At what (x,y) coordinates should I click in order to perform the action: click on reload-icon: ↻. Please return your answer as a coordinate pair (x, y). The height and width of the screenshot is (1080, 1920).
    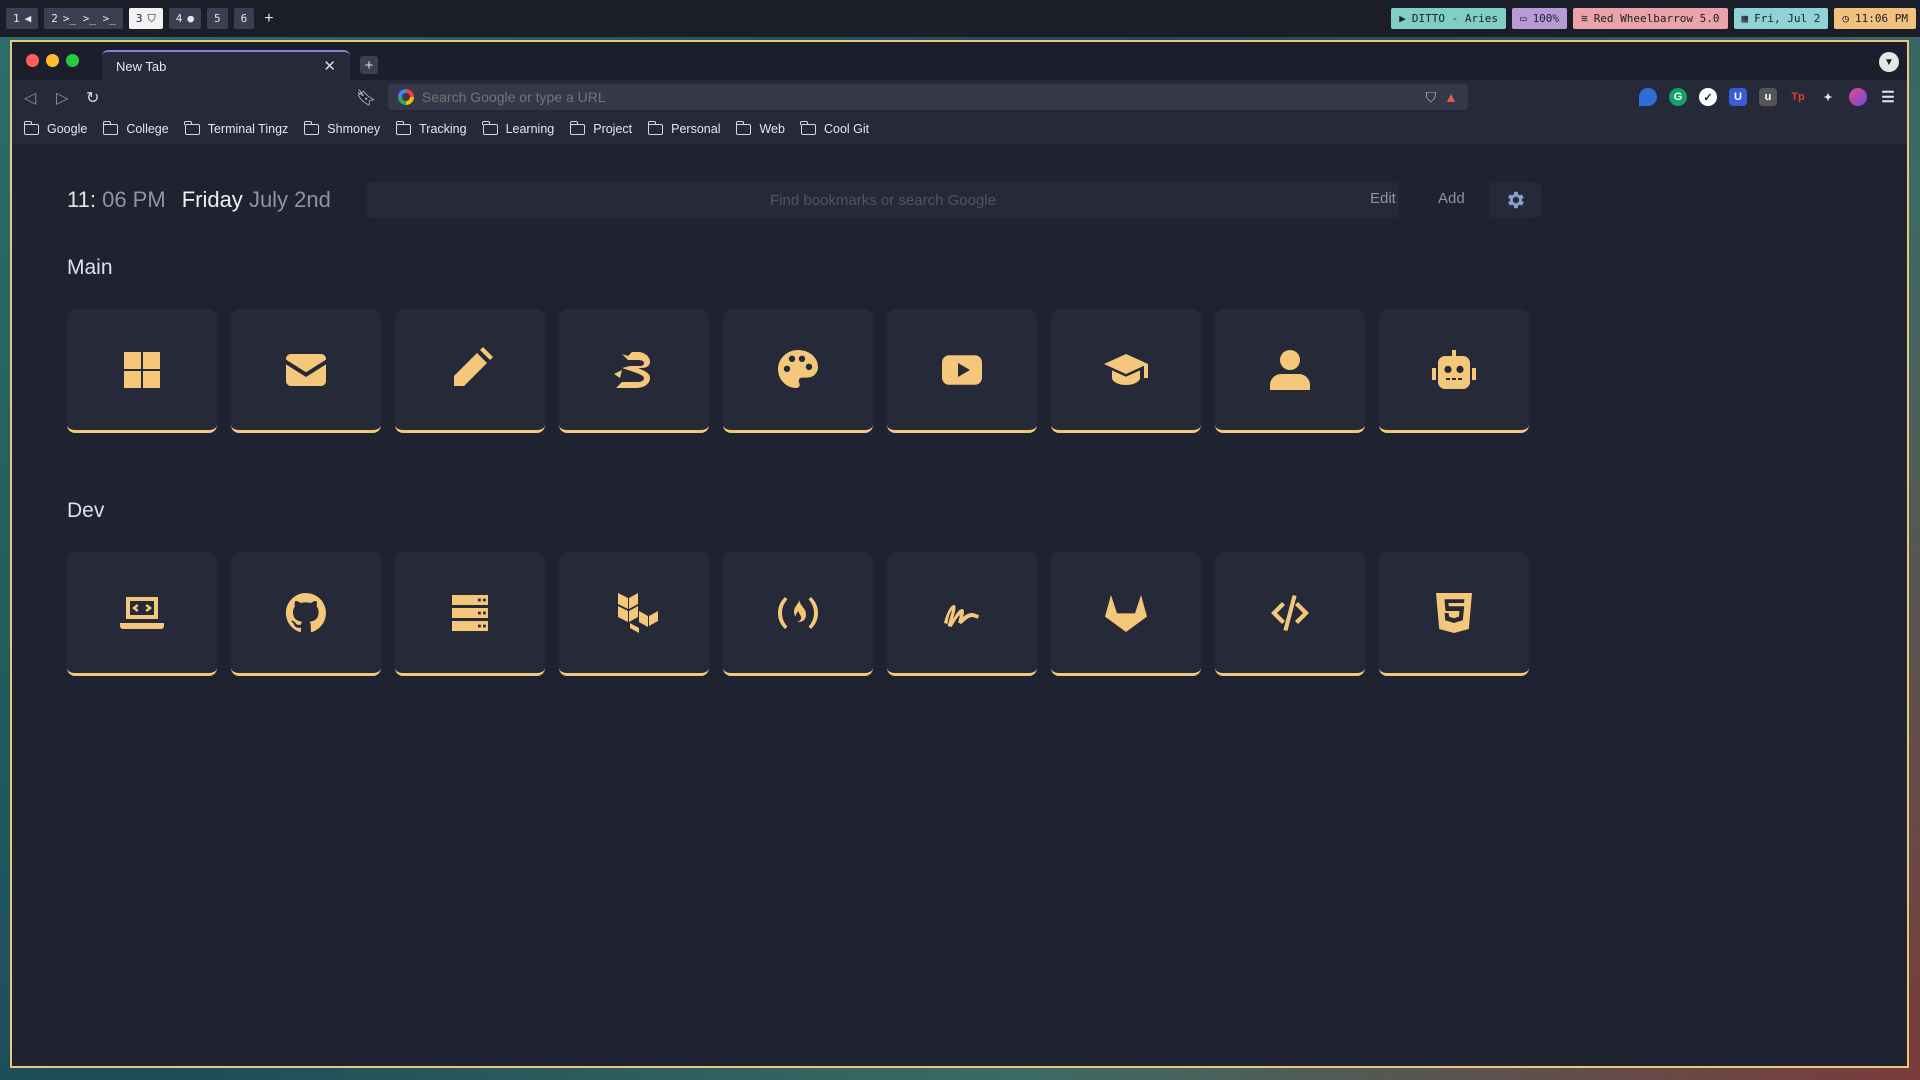
    Looking at the image, I should click on (92, 98).